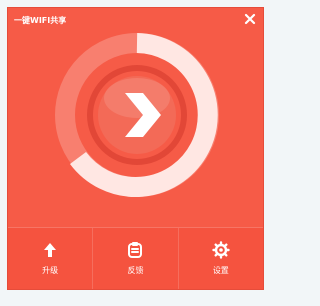 The width and height of the screenshot is (320, 306). What do you see at coordinates (221, 250) in the screenshot?
I see `gear-icon` at bounding box center [221, 250].